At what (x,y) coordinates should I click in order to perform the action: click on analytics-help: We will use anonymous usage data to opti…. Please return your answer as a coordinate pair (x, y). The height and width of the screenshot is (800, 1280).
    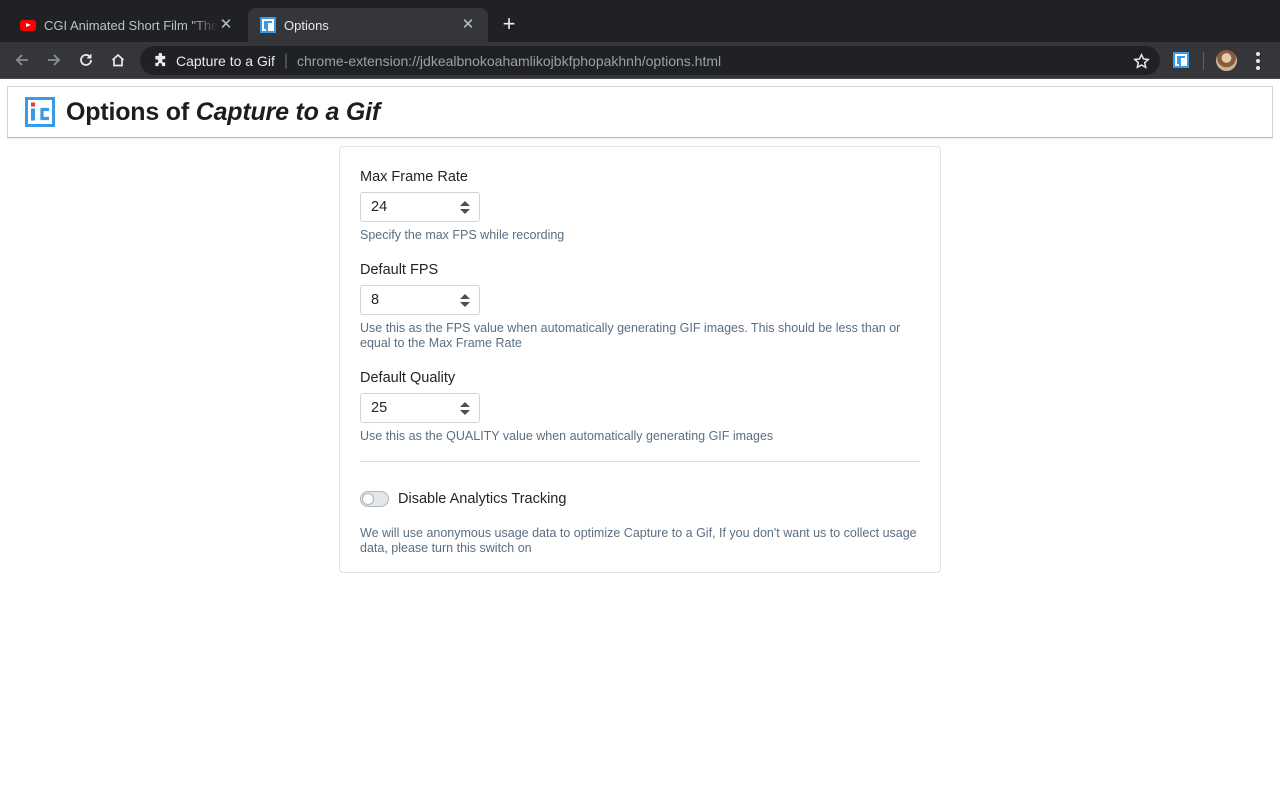
    Looking at the image, I should click on (638, 540).